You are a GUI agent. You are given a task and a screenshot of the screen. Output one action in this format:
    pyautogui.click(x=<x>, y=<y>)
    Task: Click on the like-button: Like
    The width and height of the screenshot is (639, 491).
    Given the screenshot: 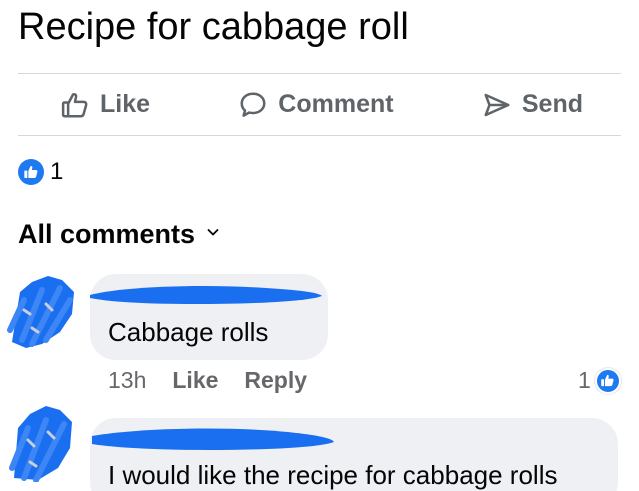 What is the action you would take?
    pyautogui.click(x=105, y=105)
    